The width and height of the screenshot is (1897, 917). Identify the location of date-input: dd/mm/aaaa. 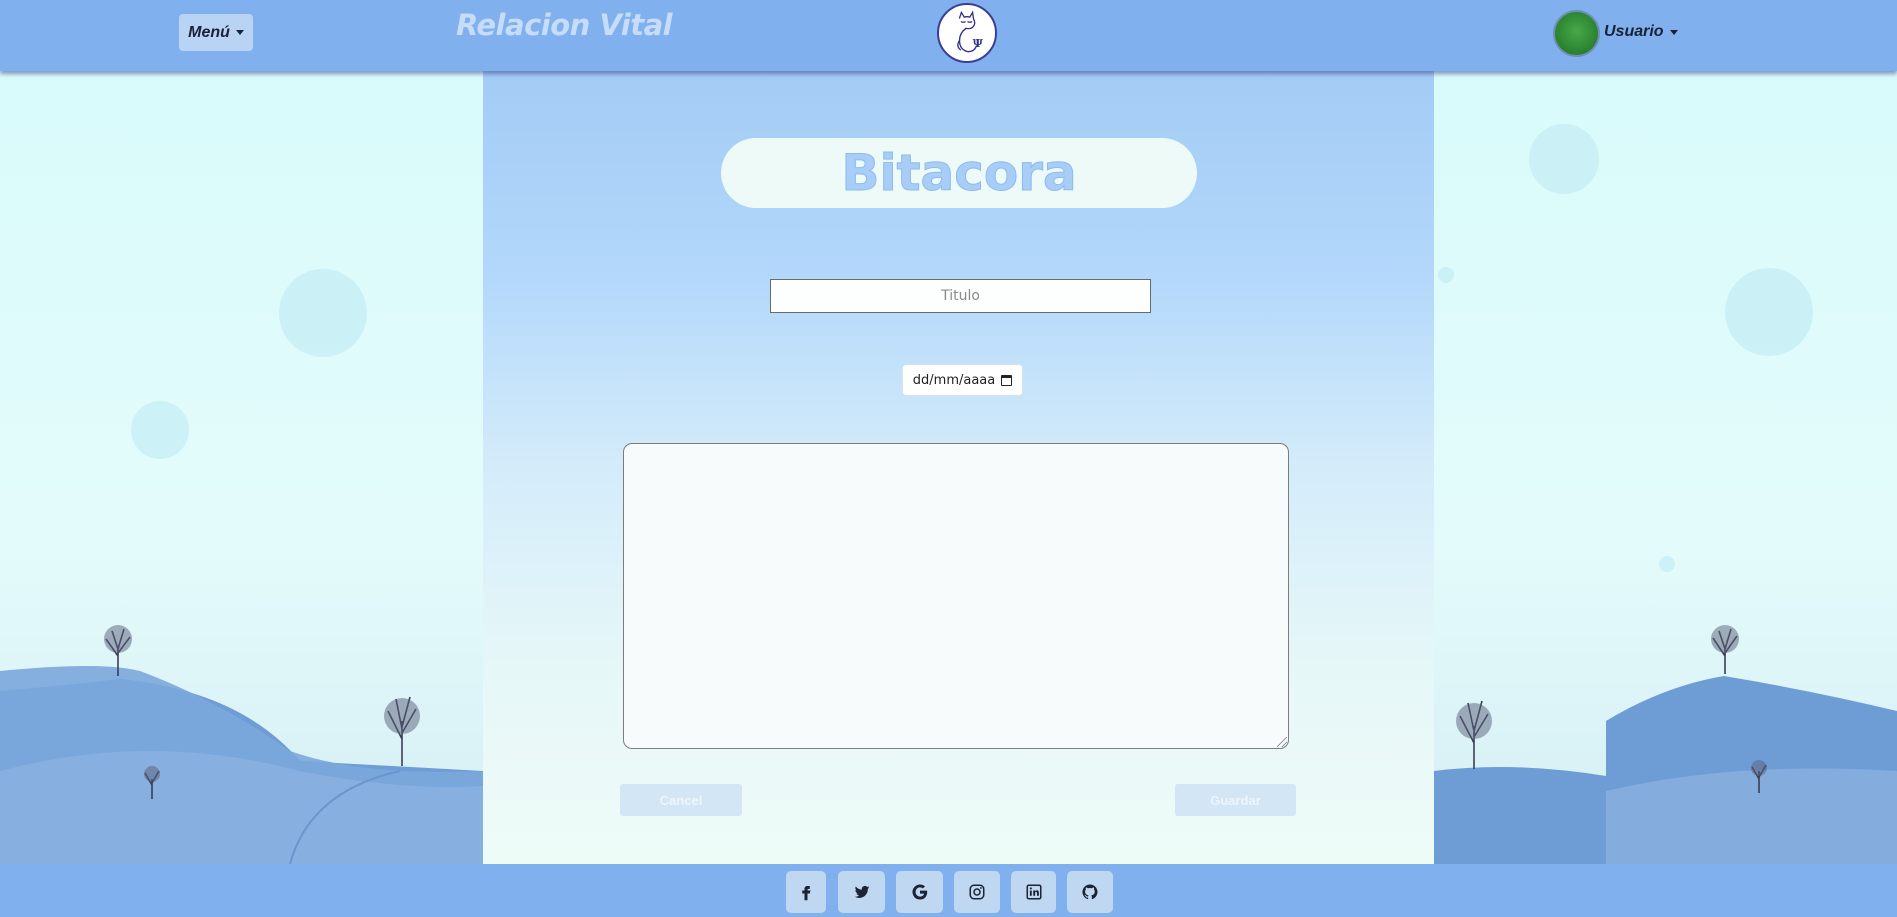
(962, 380).